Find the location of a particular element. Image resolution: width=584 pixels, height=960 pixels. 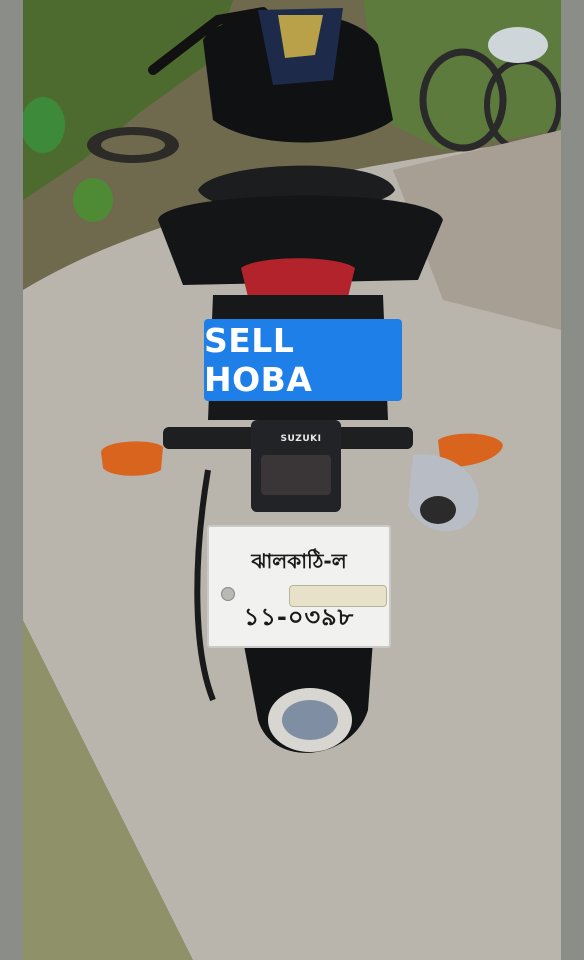

tail-light is located at coordinates (298, 277).